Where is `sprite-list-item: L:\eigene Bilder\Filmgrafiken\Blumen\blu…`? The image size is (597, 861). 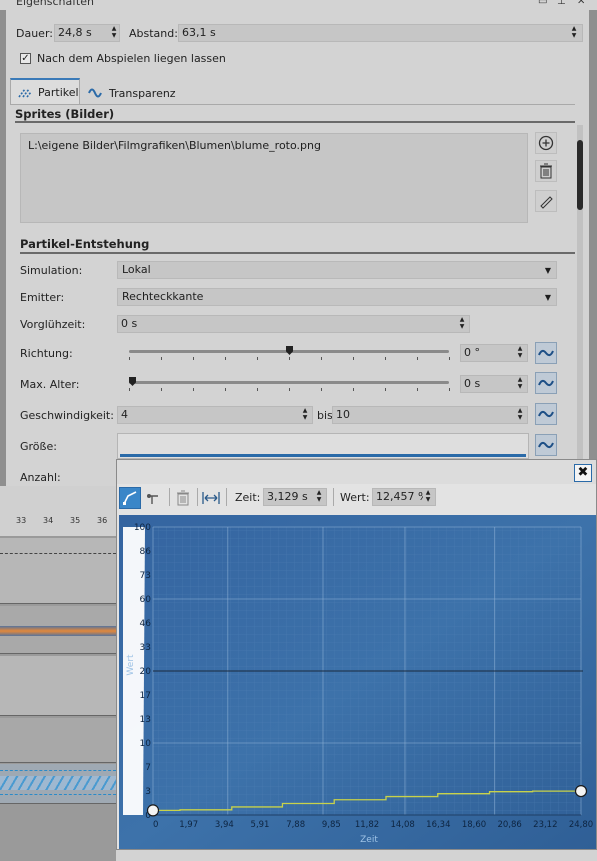 sprite-list-item: L:\eigene Bilder\Filmgrafiken\Blumen\blu… is located at coordinates (274, 145).